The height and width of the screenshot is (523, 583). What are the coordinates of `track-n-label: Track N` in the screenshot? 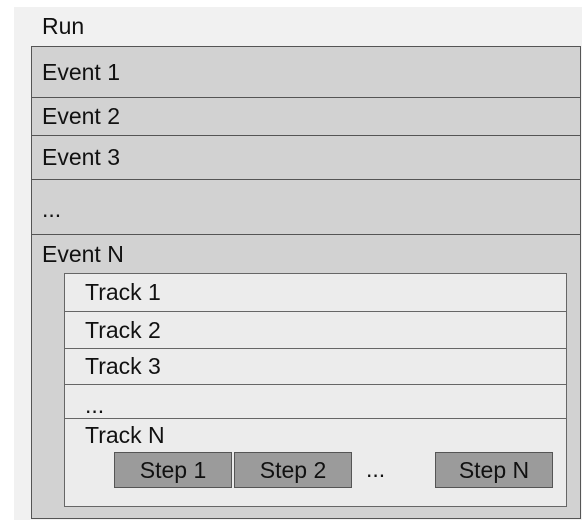 It's located at (125, 435).